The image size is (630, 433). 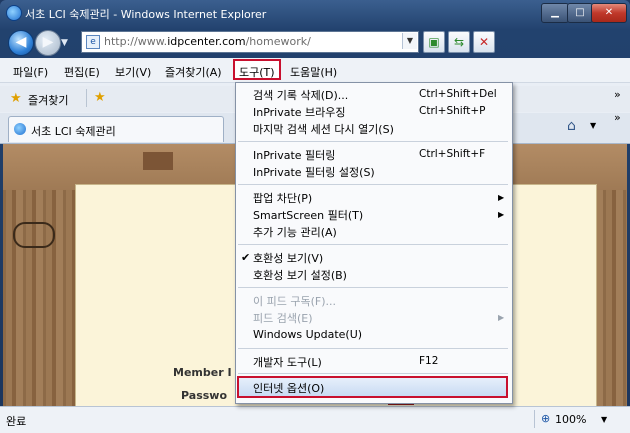 I want to click on page-icon: e, so click(x=93, y=42).